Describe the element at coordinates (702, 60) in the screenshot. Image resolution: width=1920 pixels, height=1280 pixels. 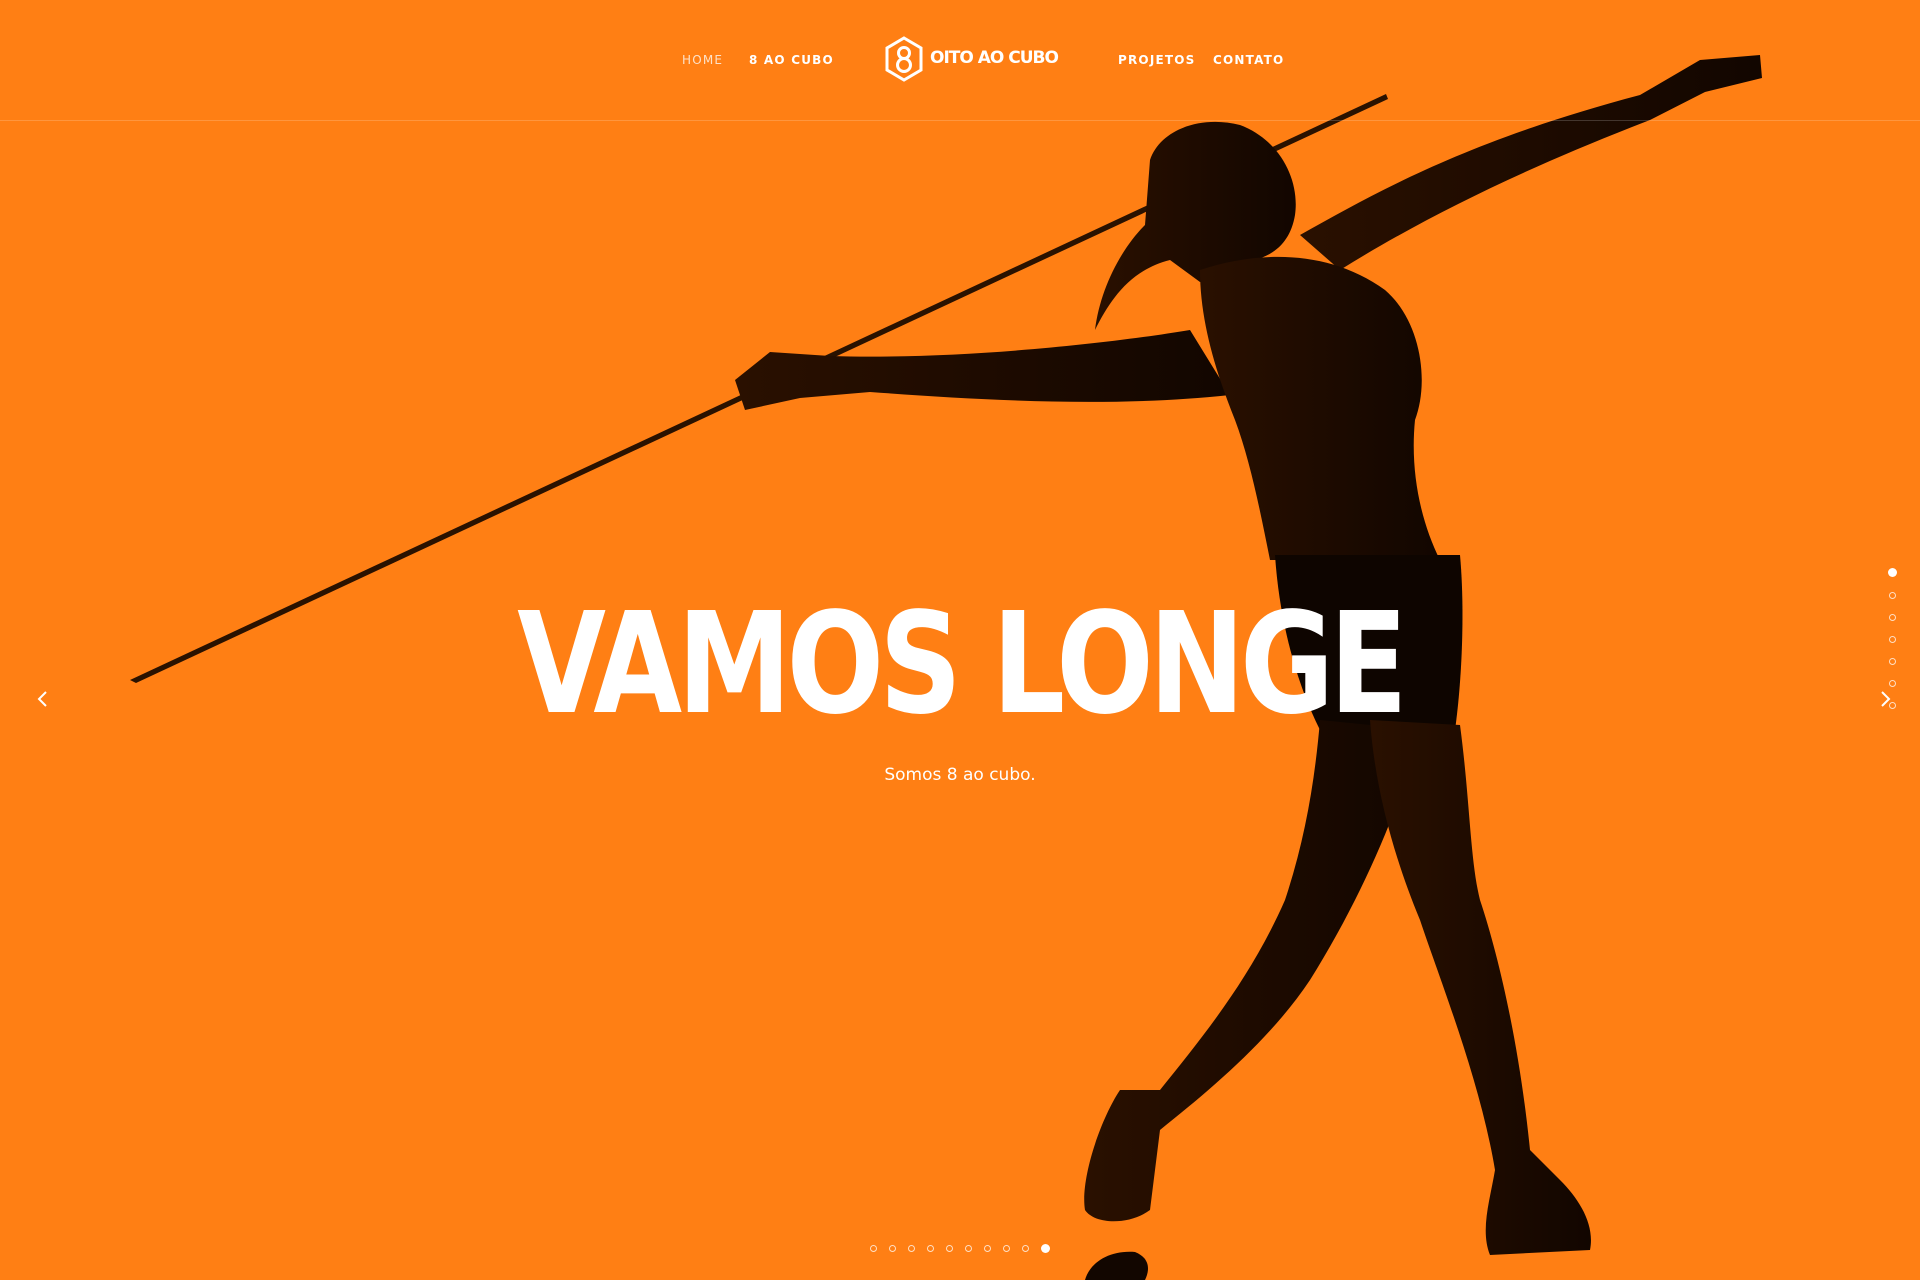
I see `nav-home: HOME` at that location.